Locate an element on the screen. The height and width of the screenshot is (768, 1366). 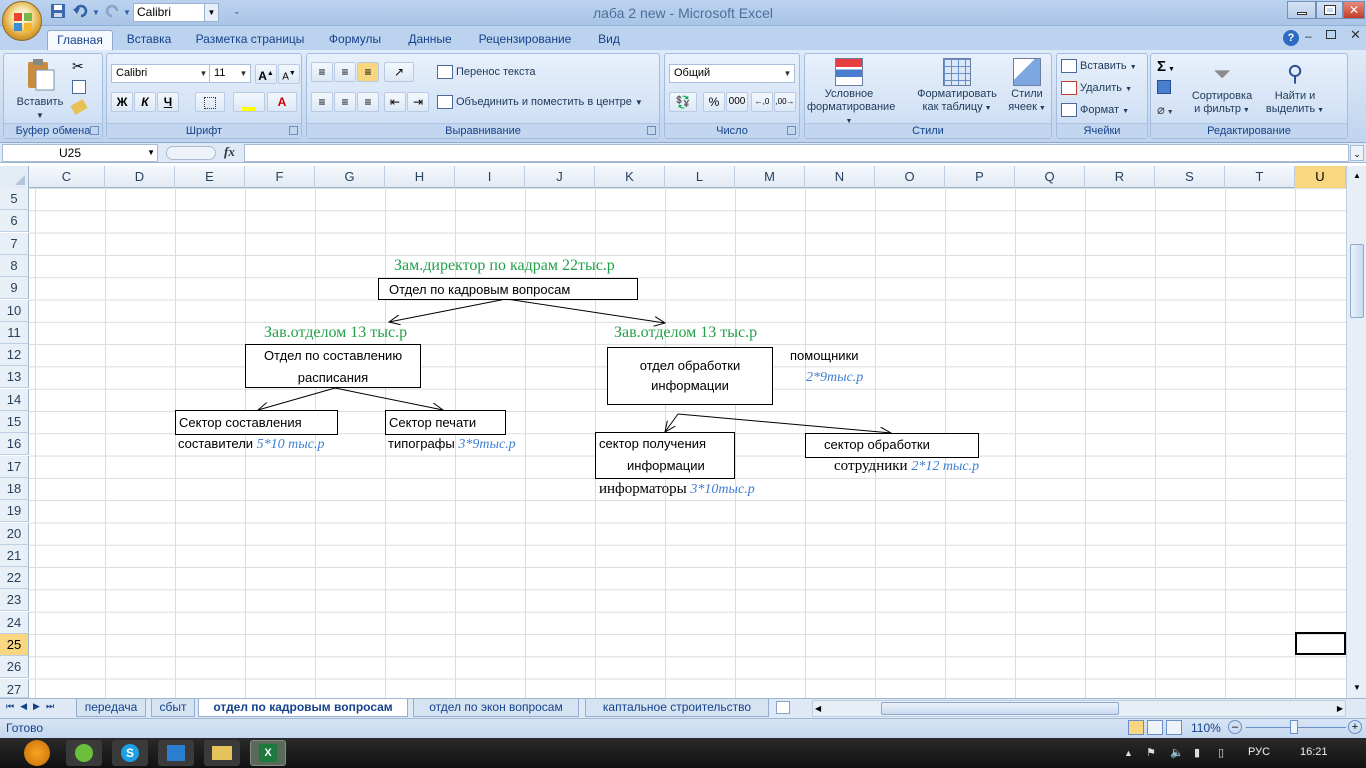
schedule-department-line-1: Отдел по составлению is located at coordinates (333, 355).